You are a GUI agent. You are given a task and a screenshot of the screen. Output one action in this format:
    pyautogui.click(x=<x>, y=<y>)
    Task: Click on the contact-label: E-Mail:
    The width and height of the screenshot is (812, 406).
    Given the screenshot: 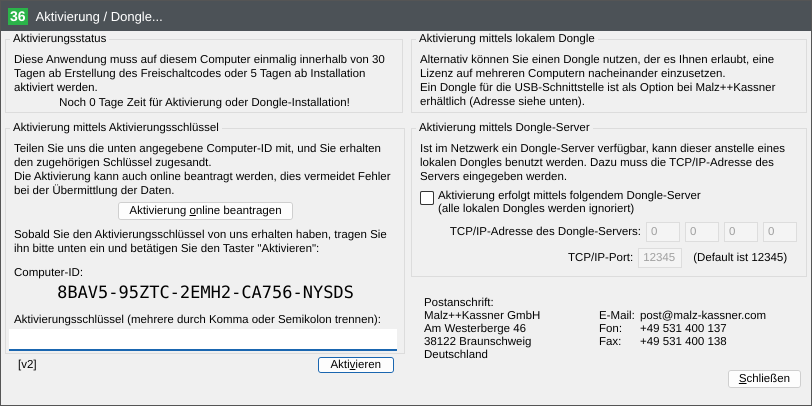 What is the action you would take?
    pyautogui.click(x=617, y=316)
    